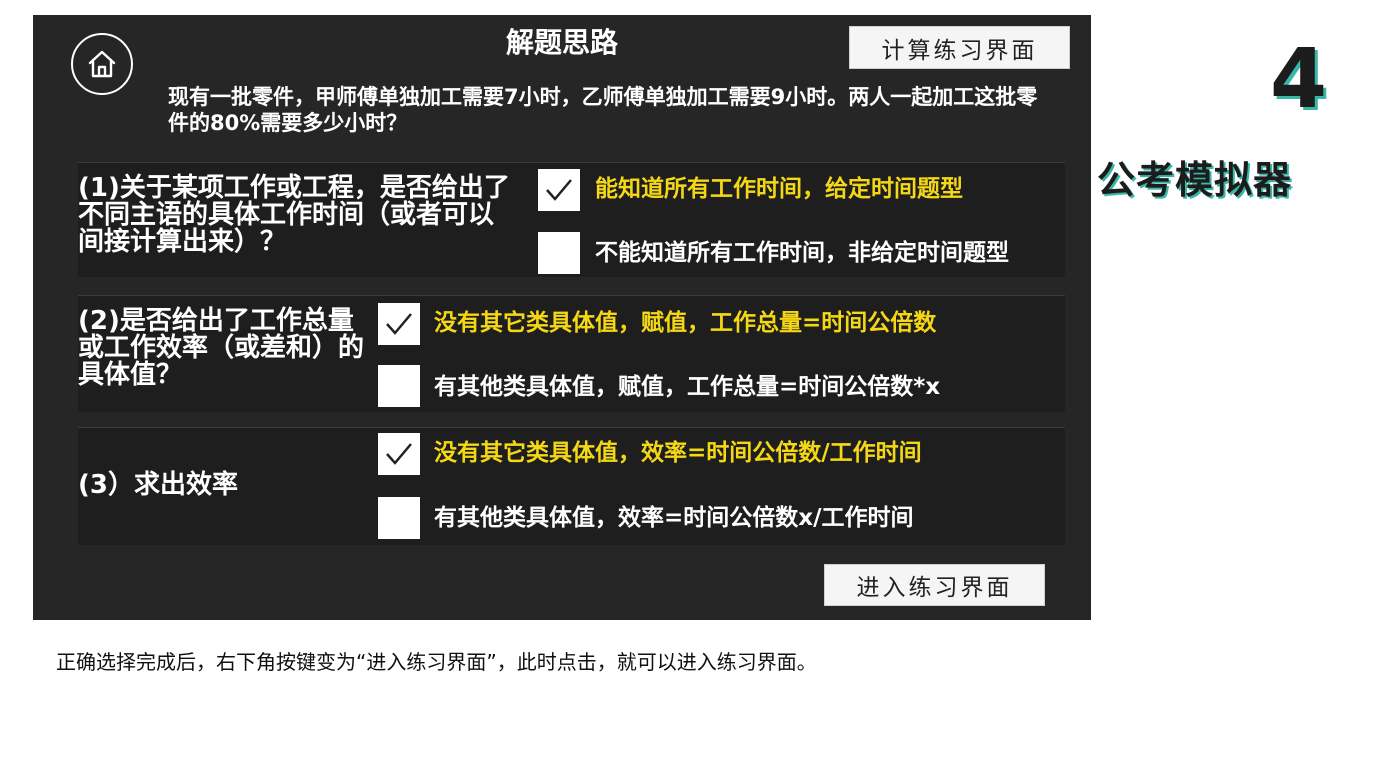 The width and height of the screenshot is (1378, 773). I want to click on calc-practice-button: 计算练习界面, so click(959, 47).